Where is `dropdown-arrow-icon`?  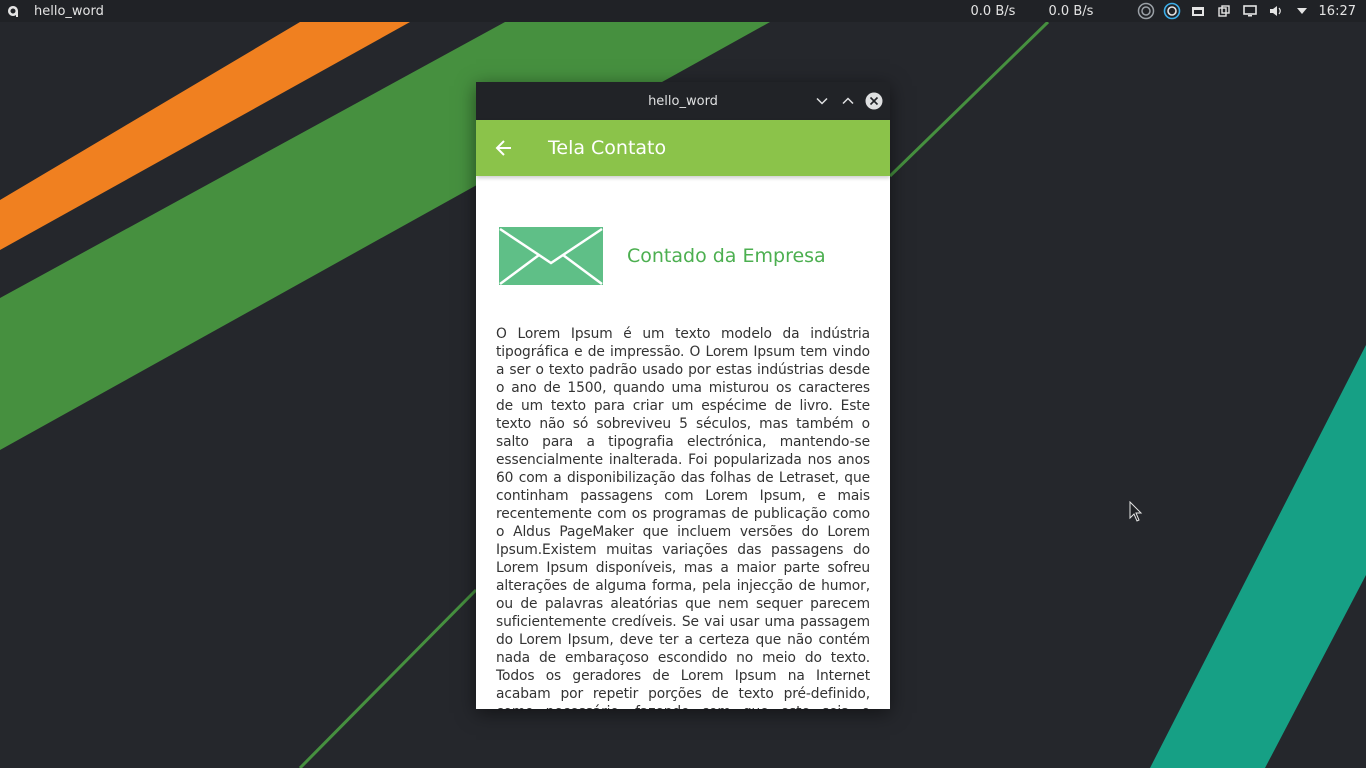
dropdown-arrow-icon is located at coordinates (1301, 11).